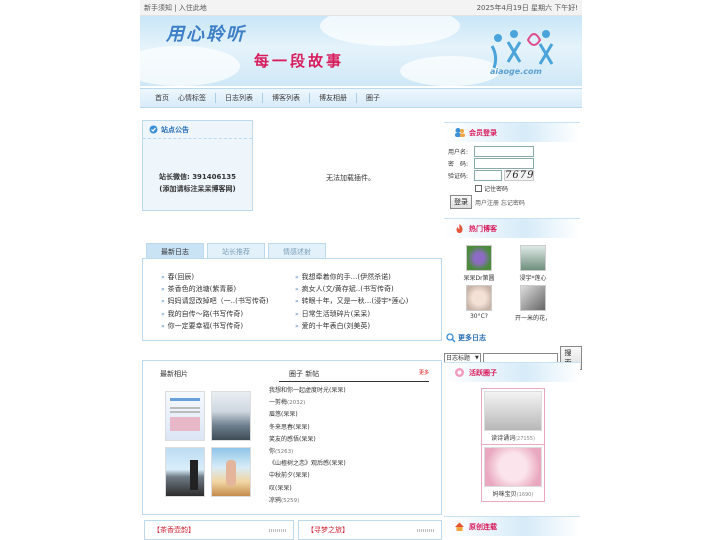 The height and width of the screenshot is (540, 720). I want to click on circle-icon, so click(459, 372).